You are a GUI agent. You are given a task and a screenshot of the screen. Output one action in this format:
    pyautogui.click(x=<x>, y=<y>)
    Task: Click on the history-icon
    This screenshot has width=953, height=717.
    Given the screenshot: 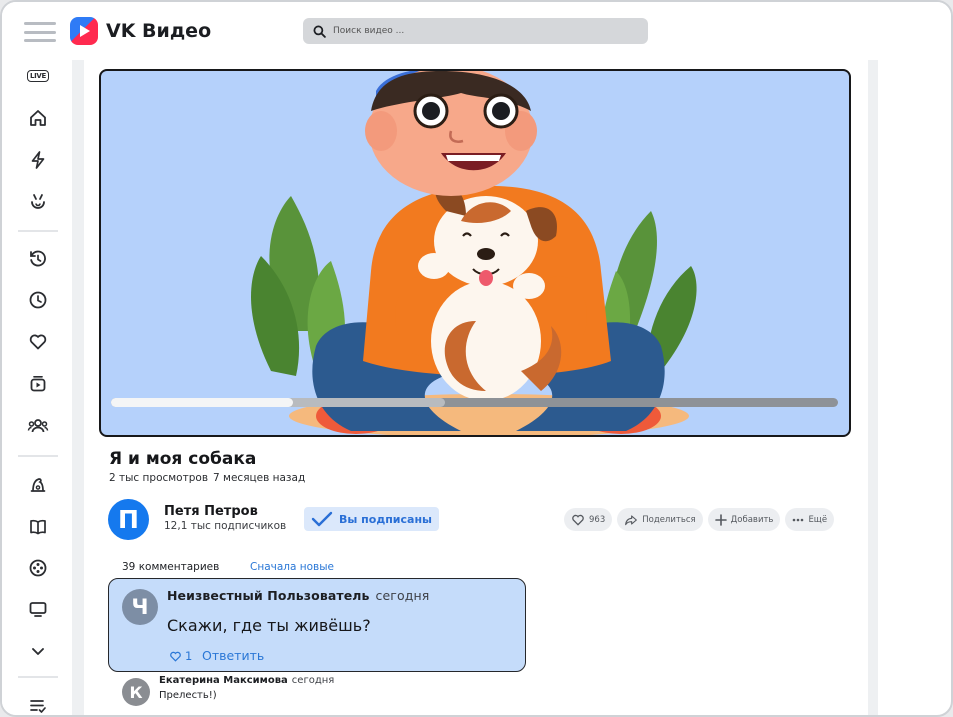 What is the action you would take?
    pyautogui.click(x=38, y=259)
    